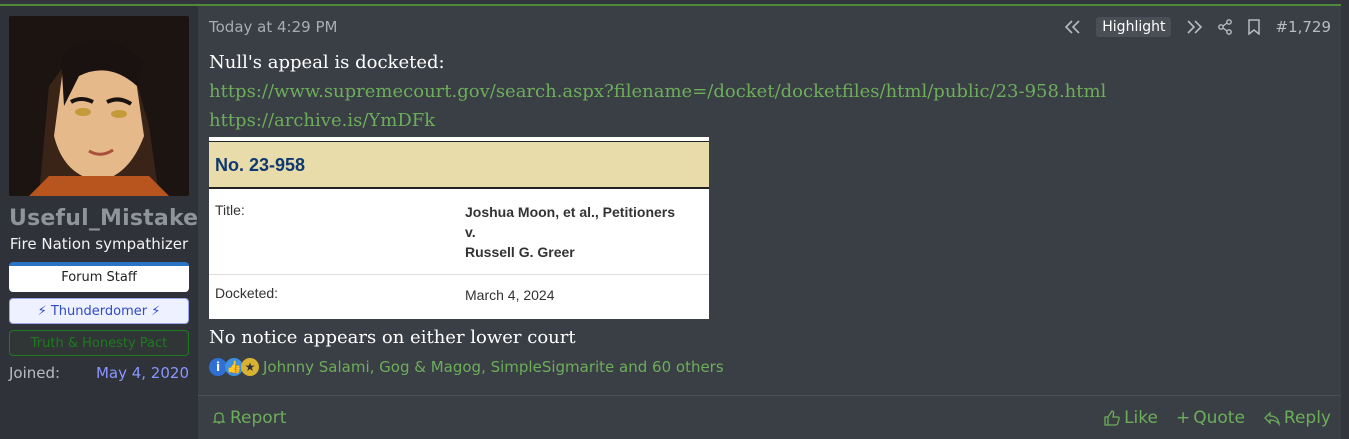 The width and height of the screenshot is (1349, 439). Describe the element at coordinates (1112, 417) in the screenshot. I see `thumbs-up-icon` at that location.